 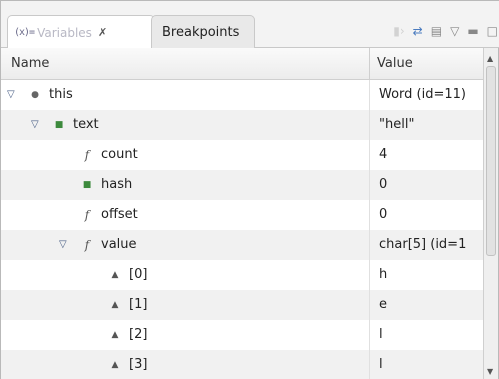 What do you see at coordinates (35, 94) in the screenshot?
I see `object-icon: ●` at bounding box center [35, 94].